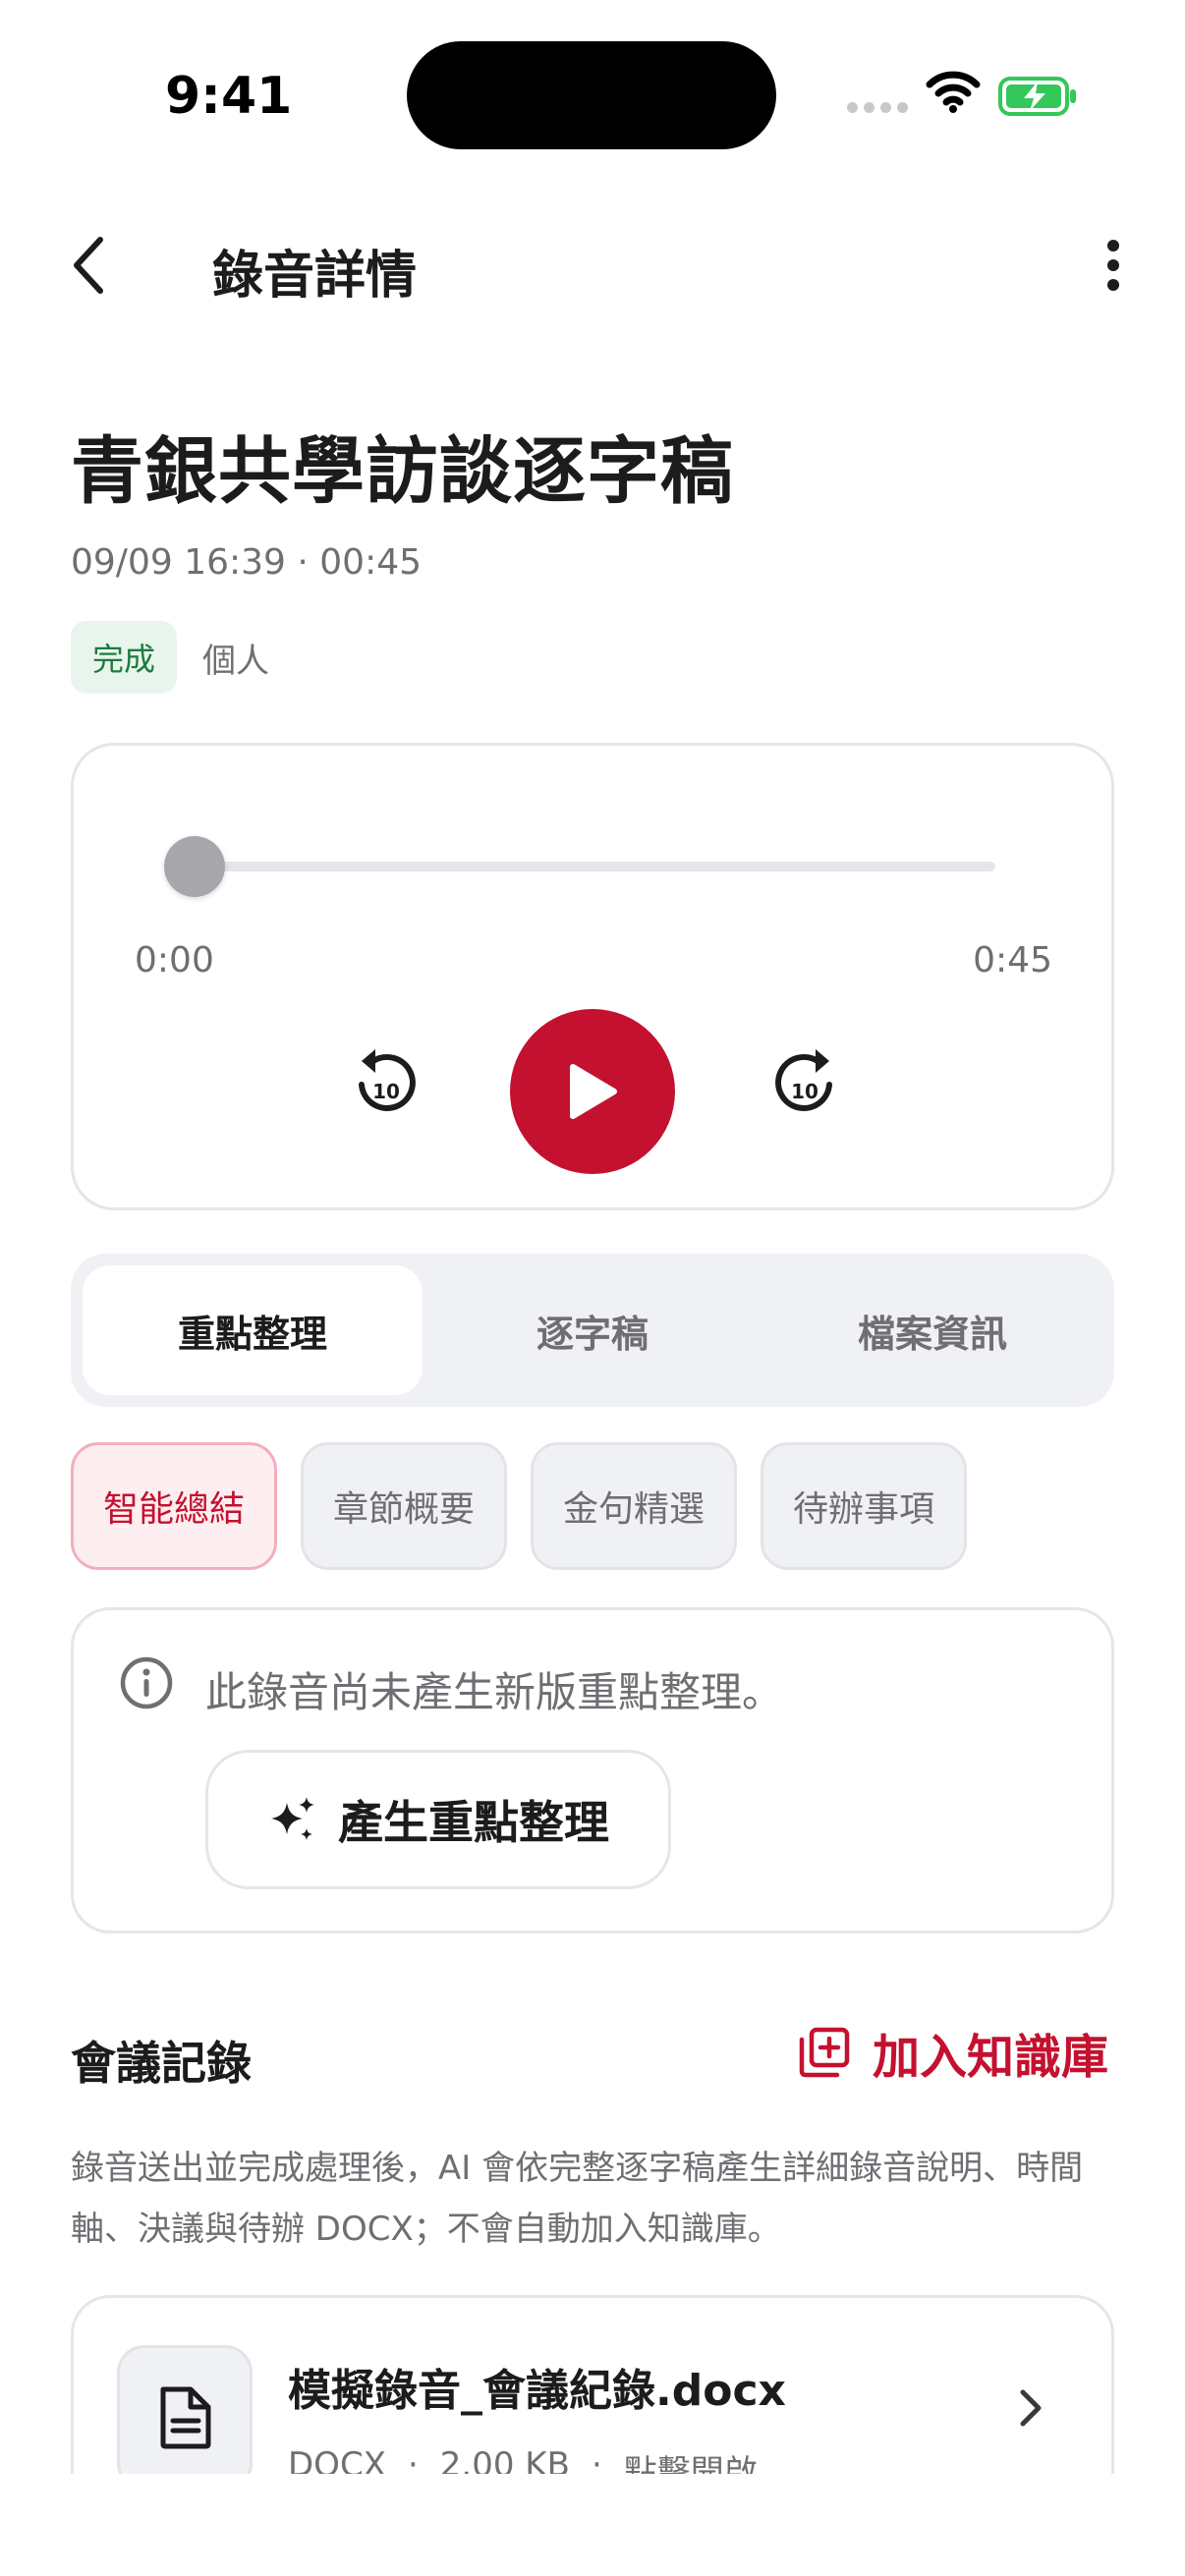  Describe the element at coordinates (519, 1506) in the screenshot. I see `summary-type-chips: 智能總結 章節概要 金句精選 待辦事項` at that location.